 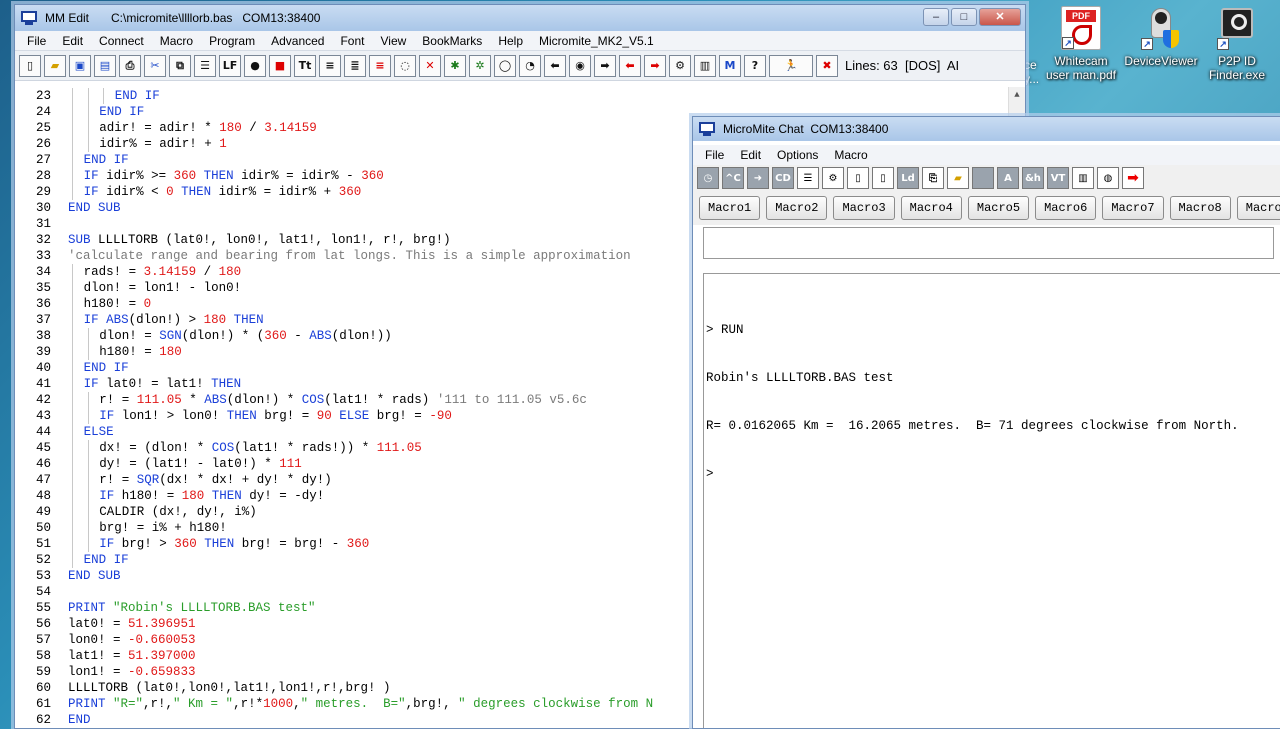 What do you see at coordinates (185, 176) in the screenshot?
I see `code-token: 360` at bounding box center [185, 176].